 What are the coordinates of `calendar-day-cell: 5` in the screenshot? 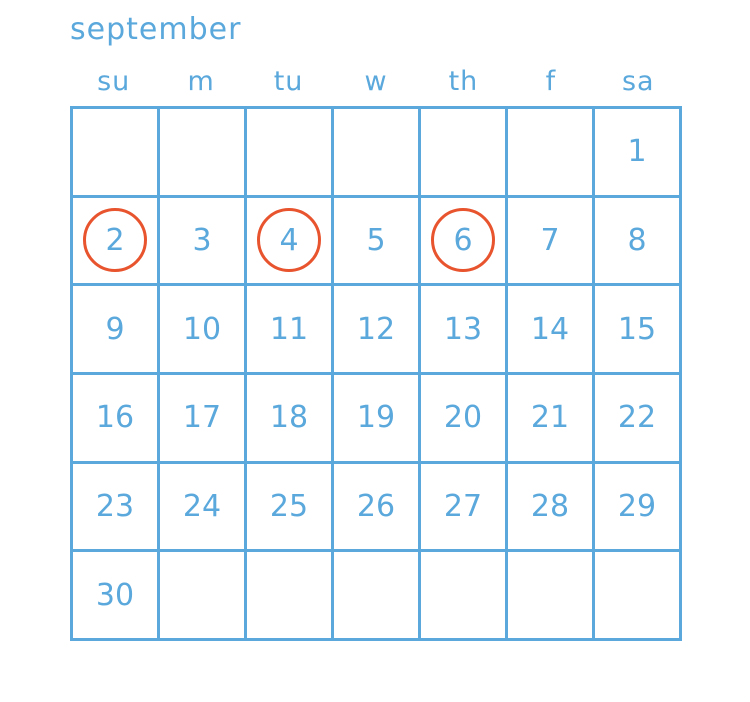 It's located at (377, 242).